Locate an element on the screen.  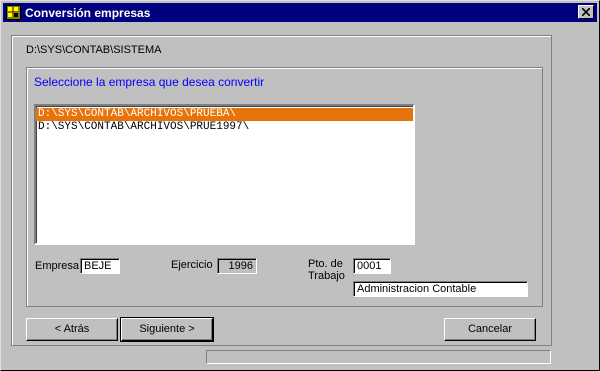
back-button: < Atrás is located at coordinates (72, 329).